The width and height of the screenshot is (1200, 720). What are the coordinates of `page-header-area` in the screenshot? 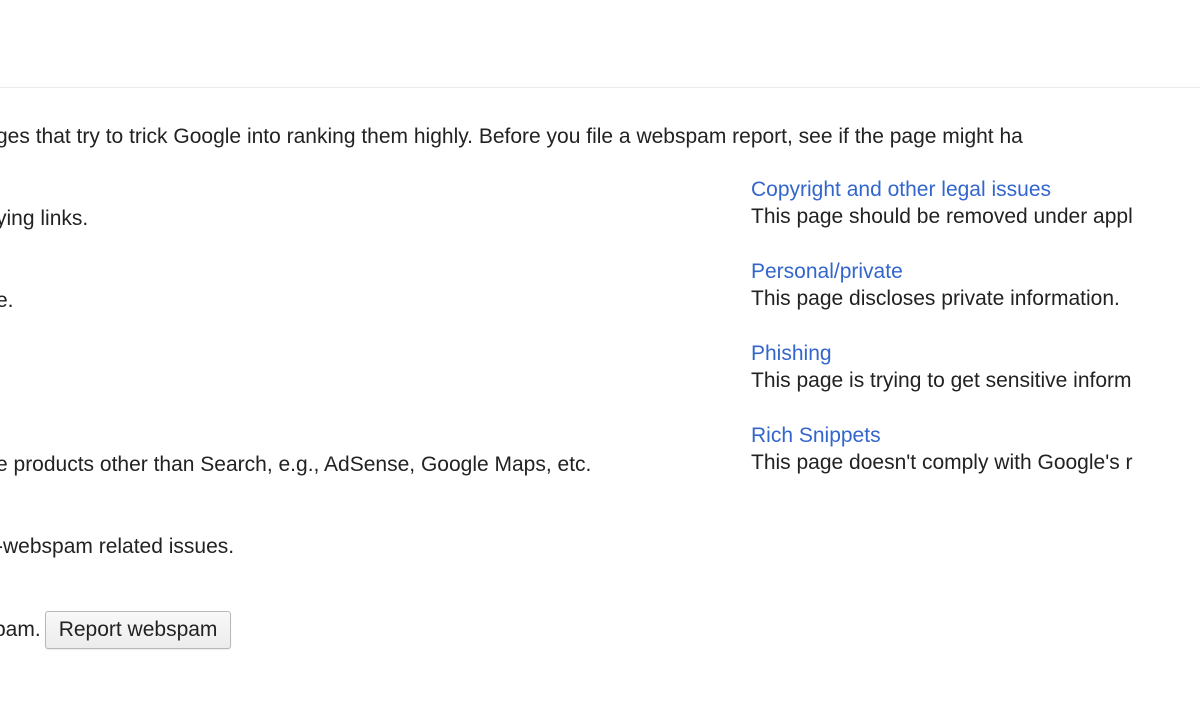 It's located at (600, 44).